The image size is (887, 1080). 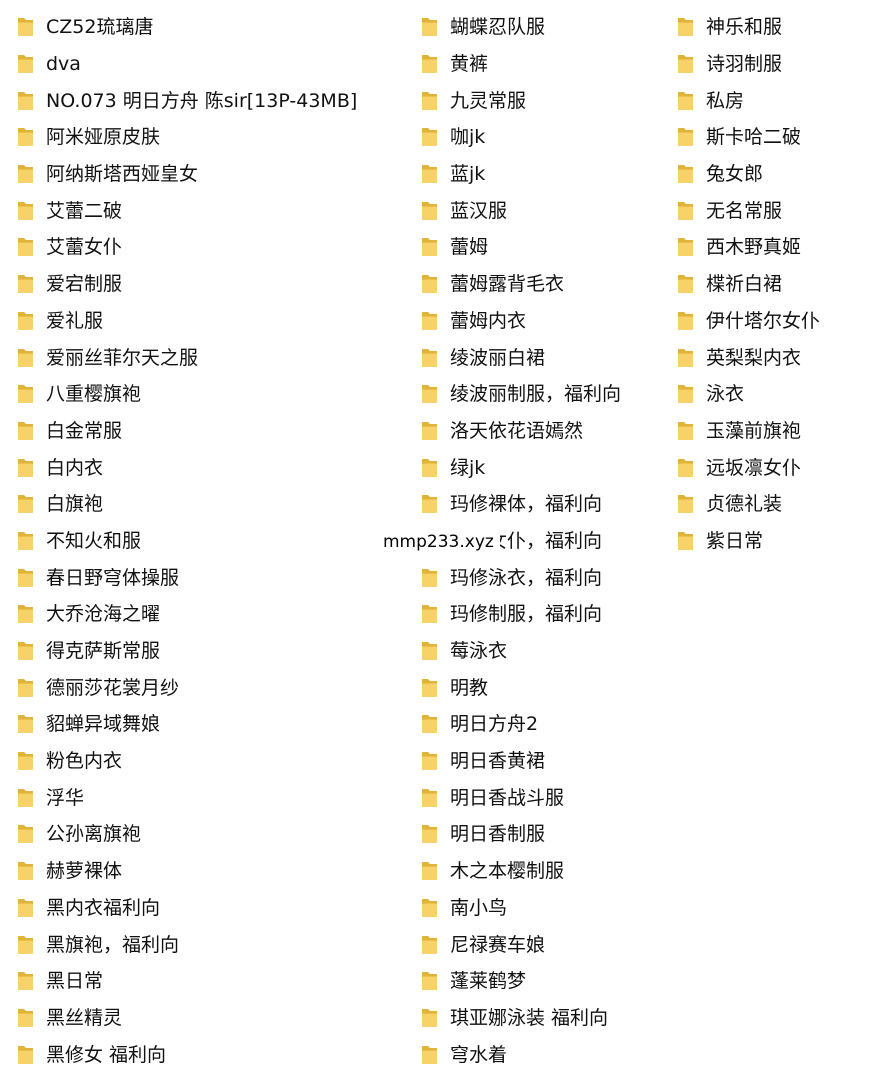 What do you see at coordinates (213, 210) in the screenshot?
I see `folder-item: 艾蕾二破` at bounding box center [213, 210].